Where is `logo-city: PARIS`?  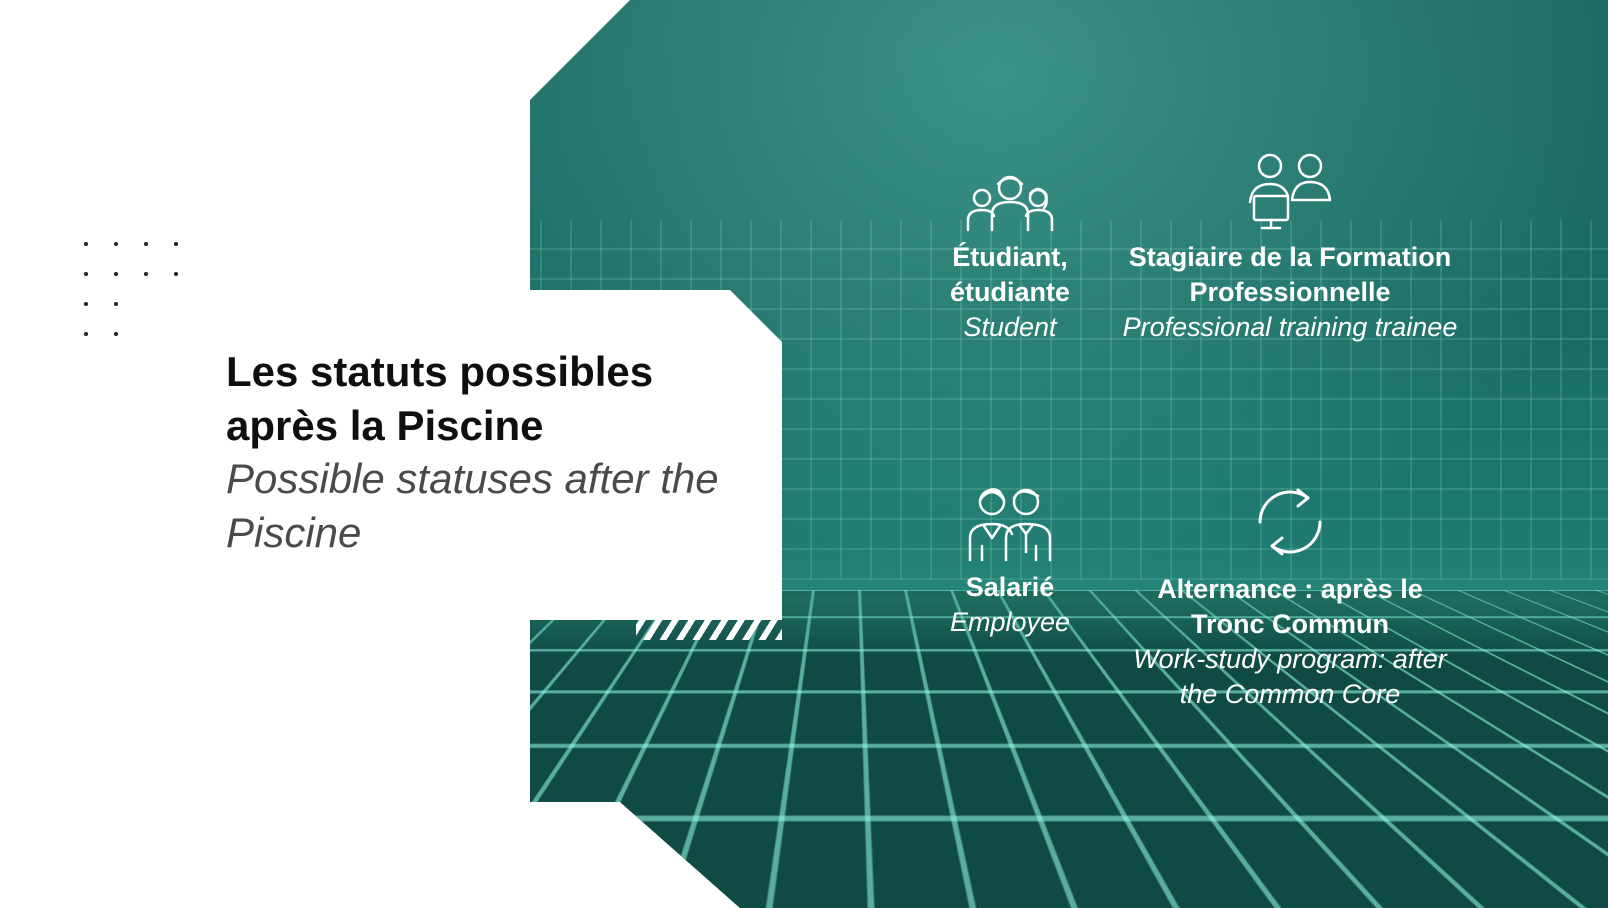
logo-city: PARIS is located at coordinates (1553, 861).